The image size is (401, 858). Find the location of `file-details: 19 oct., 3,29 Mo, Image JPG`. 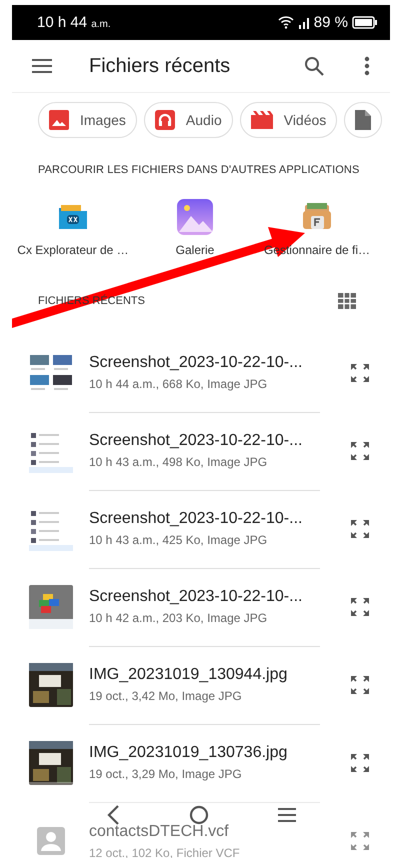

file-details: 19 oct., 3,29 Mo, Image JPG is located at coordinates (165, 774).